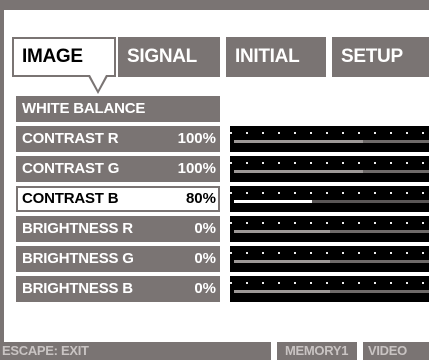 The image size is (429, 360). What do you see at coordinates (52, 56) in the screenshot?
I see `tab-image-label: IMAGE` at bounding box center [52, 56].